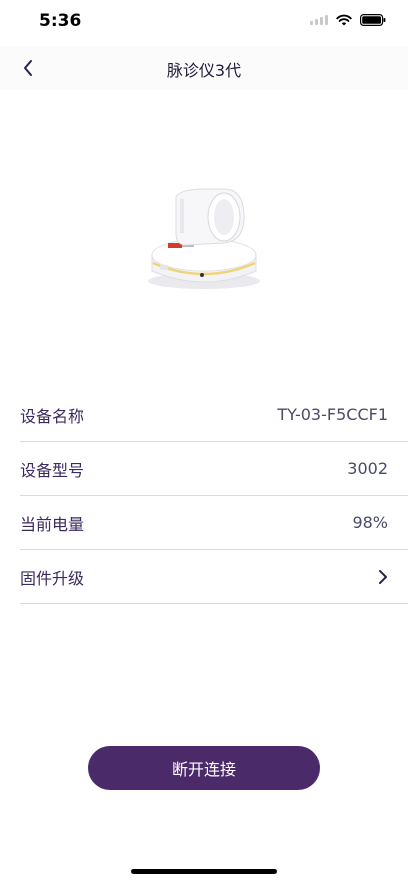 This screenshot has width=408, height=883. I want to click on status-icons, so click(348, 20).